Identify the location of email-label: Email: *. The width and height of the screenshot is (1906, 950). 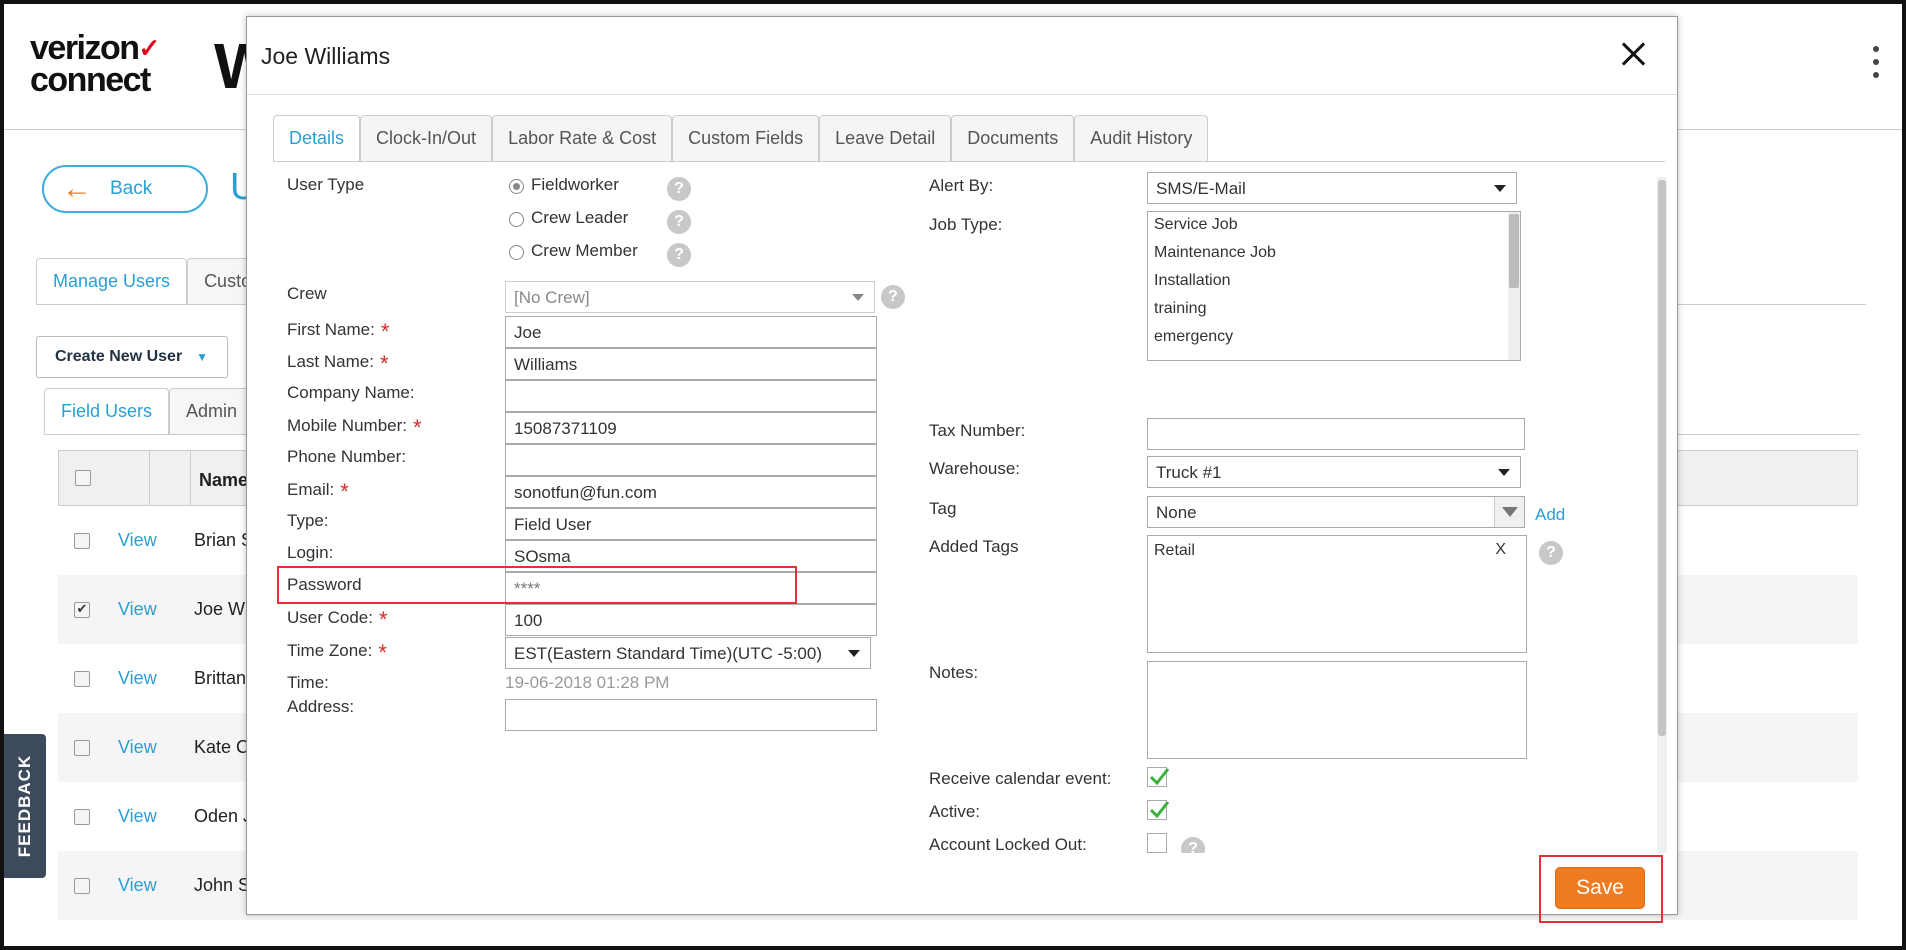
(318, 491).